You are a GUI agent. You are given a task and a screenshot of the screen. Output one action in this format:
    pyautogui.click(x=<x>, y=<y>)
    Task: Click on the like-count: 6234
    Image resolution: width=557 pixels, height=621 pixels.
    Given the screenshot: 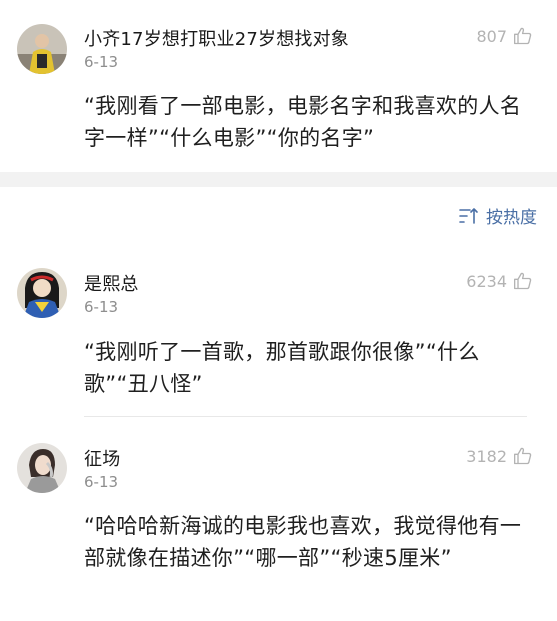 What is the action you would take?
    pyautogui.click(x=486, y=281)
    